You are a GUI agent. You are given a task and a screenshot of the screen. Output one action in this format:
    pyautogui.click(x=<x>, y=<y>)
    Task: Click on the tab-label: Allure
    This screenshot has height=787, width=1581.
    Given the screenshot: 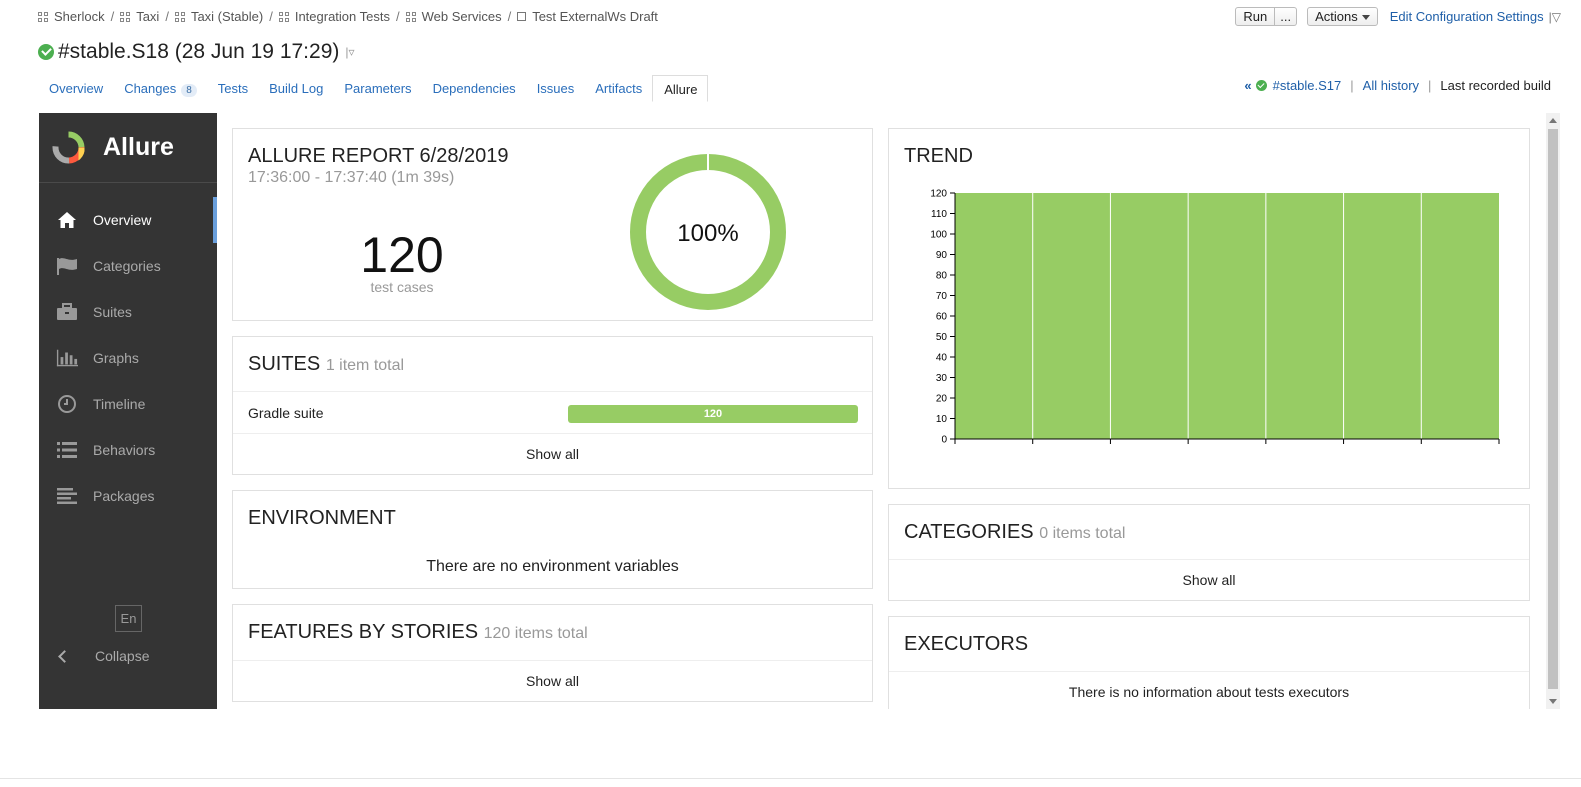 What is the action you would take?
    pyautogui.click(x=681, y=89)
    